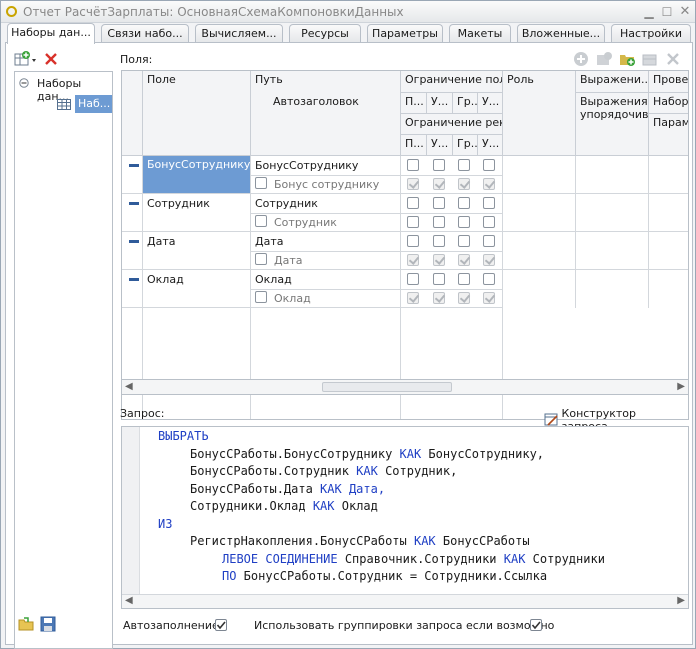  I want to click on header-path: Путь, so click(326, 82).